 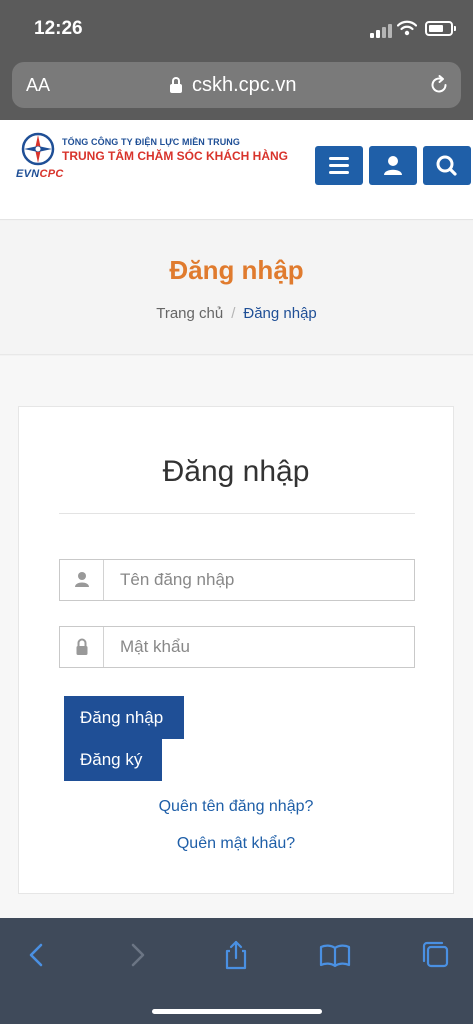 I want to click on wifi-icon, so click(x=407, y=28).